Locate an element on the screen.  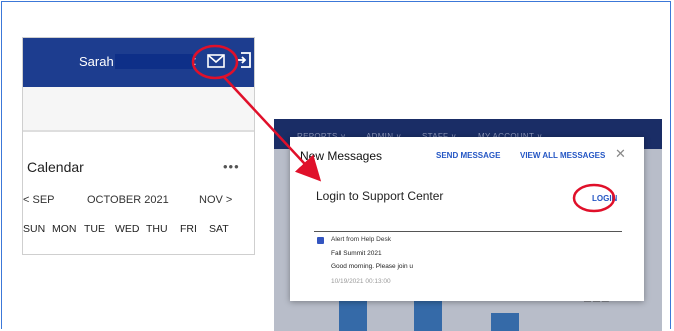
message-timestamp: 10/19/2021 00:13:00 is located at coordinates (361, 281).